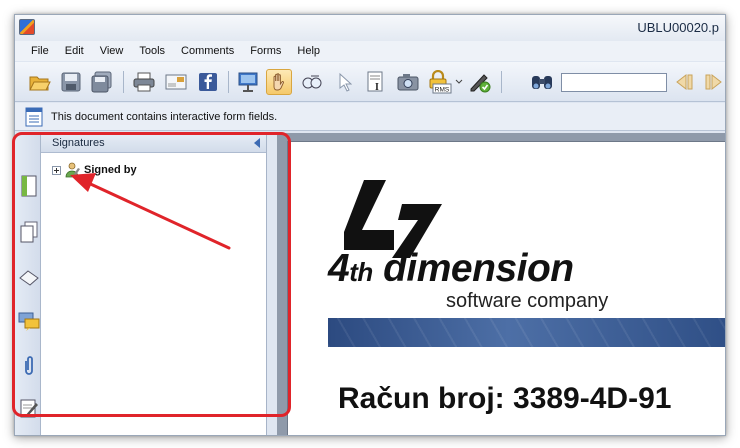  Describe the element at coordinates (56, 170) in the screenshot. I see `expand-icon` at that location.